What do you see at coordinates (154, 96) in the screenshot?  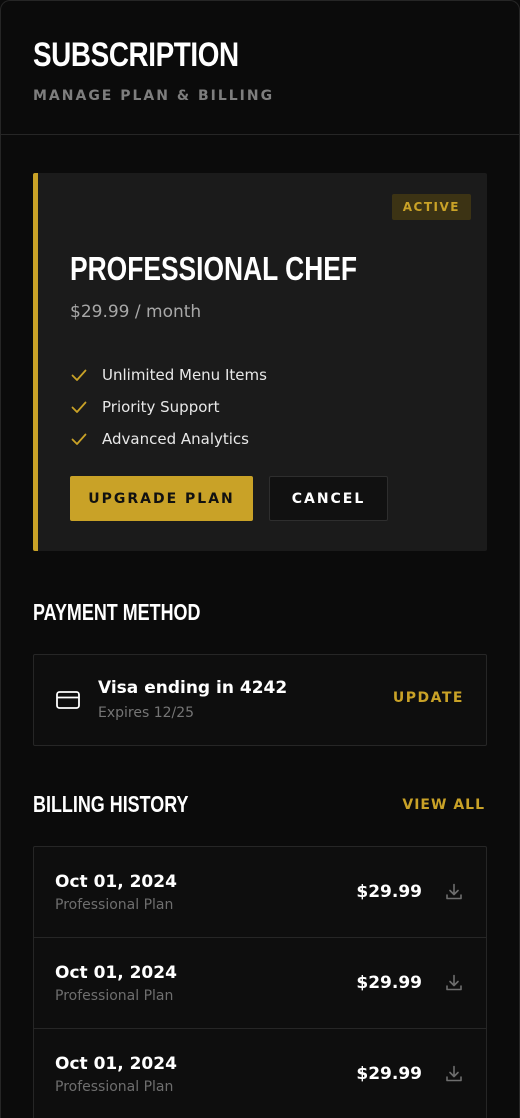 I see `page-subtitle: MANAGE PLAN & BILLING` at bounding box center [154, 96].